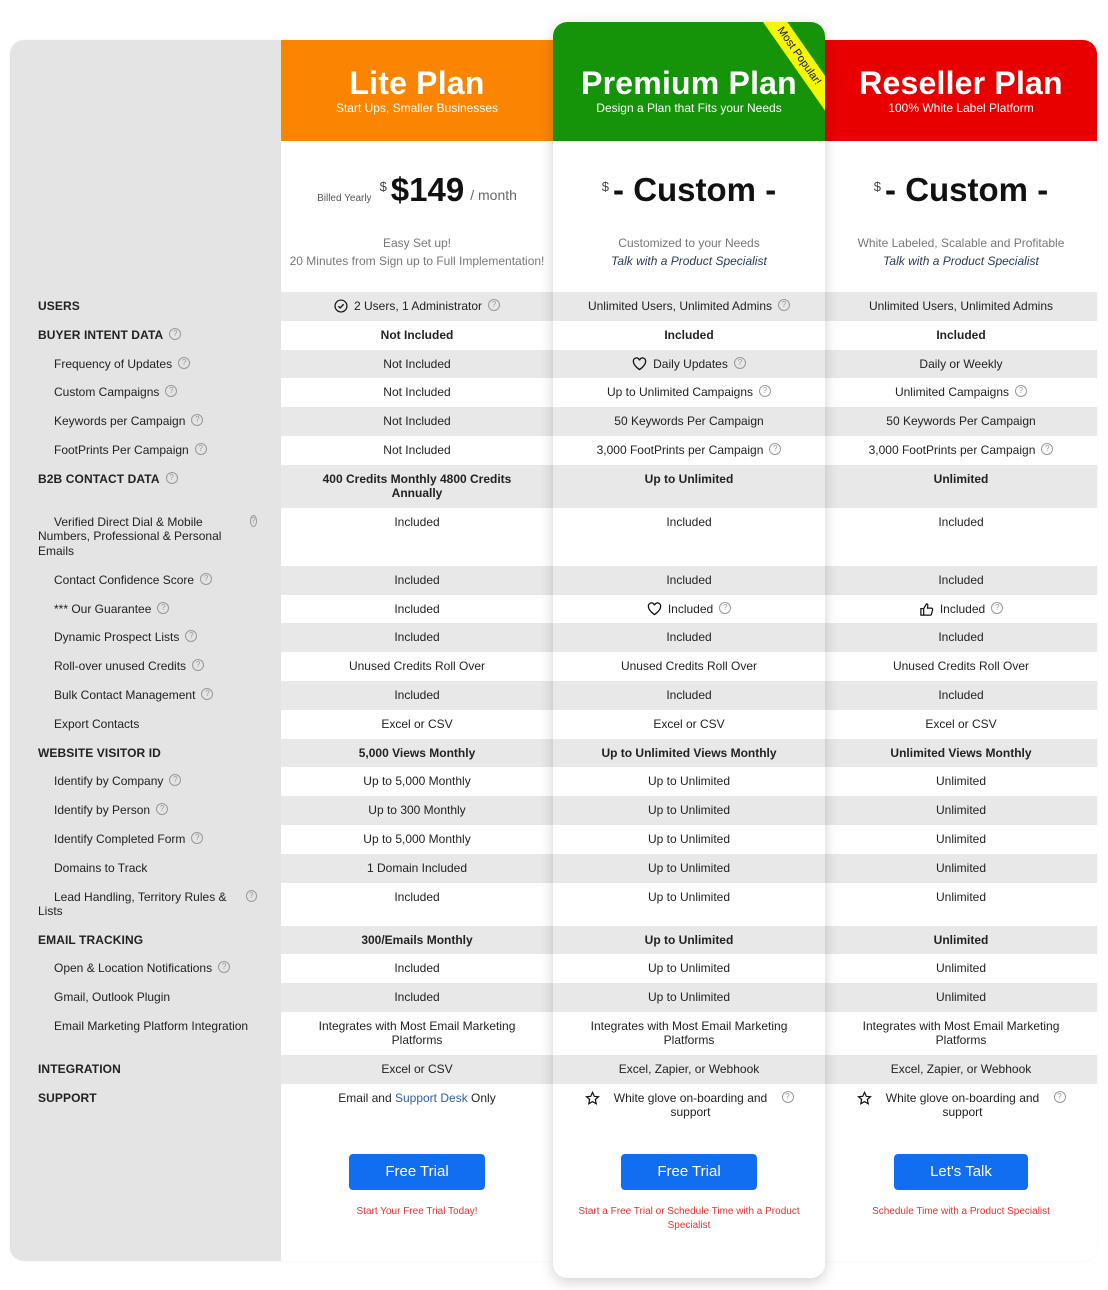 Image resolution: width=1108 pixels, height=1290 pixels. I want to click on table-row: 300/Emails Monthly, so click(417, 940).